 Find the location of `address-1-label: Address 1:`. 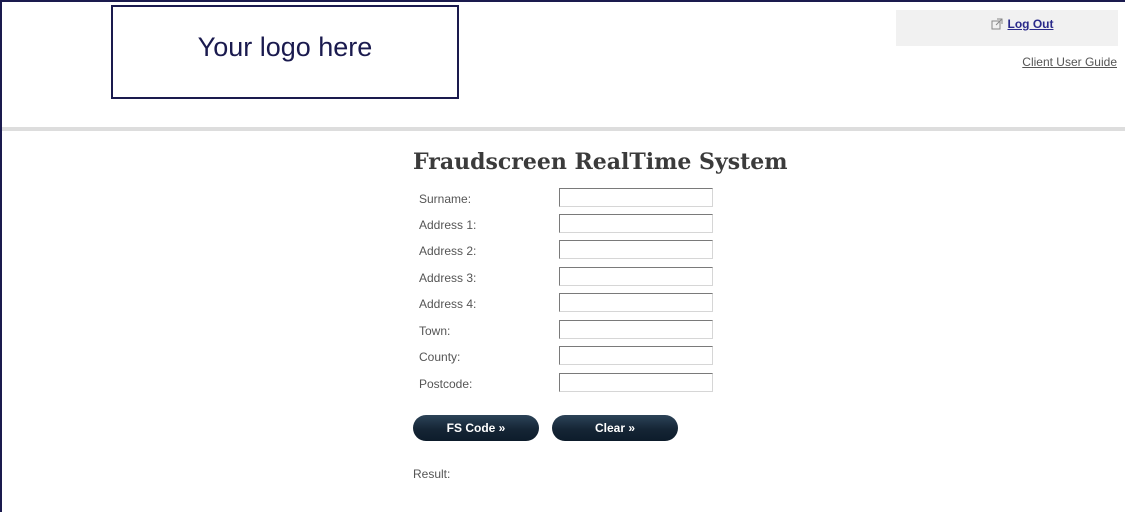

address-1-label: Address 1: is located at coordinates (448, 225).